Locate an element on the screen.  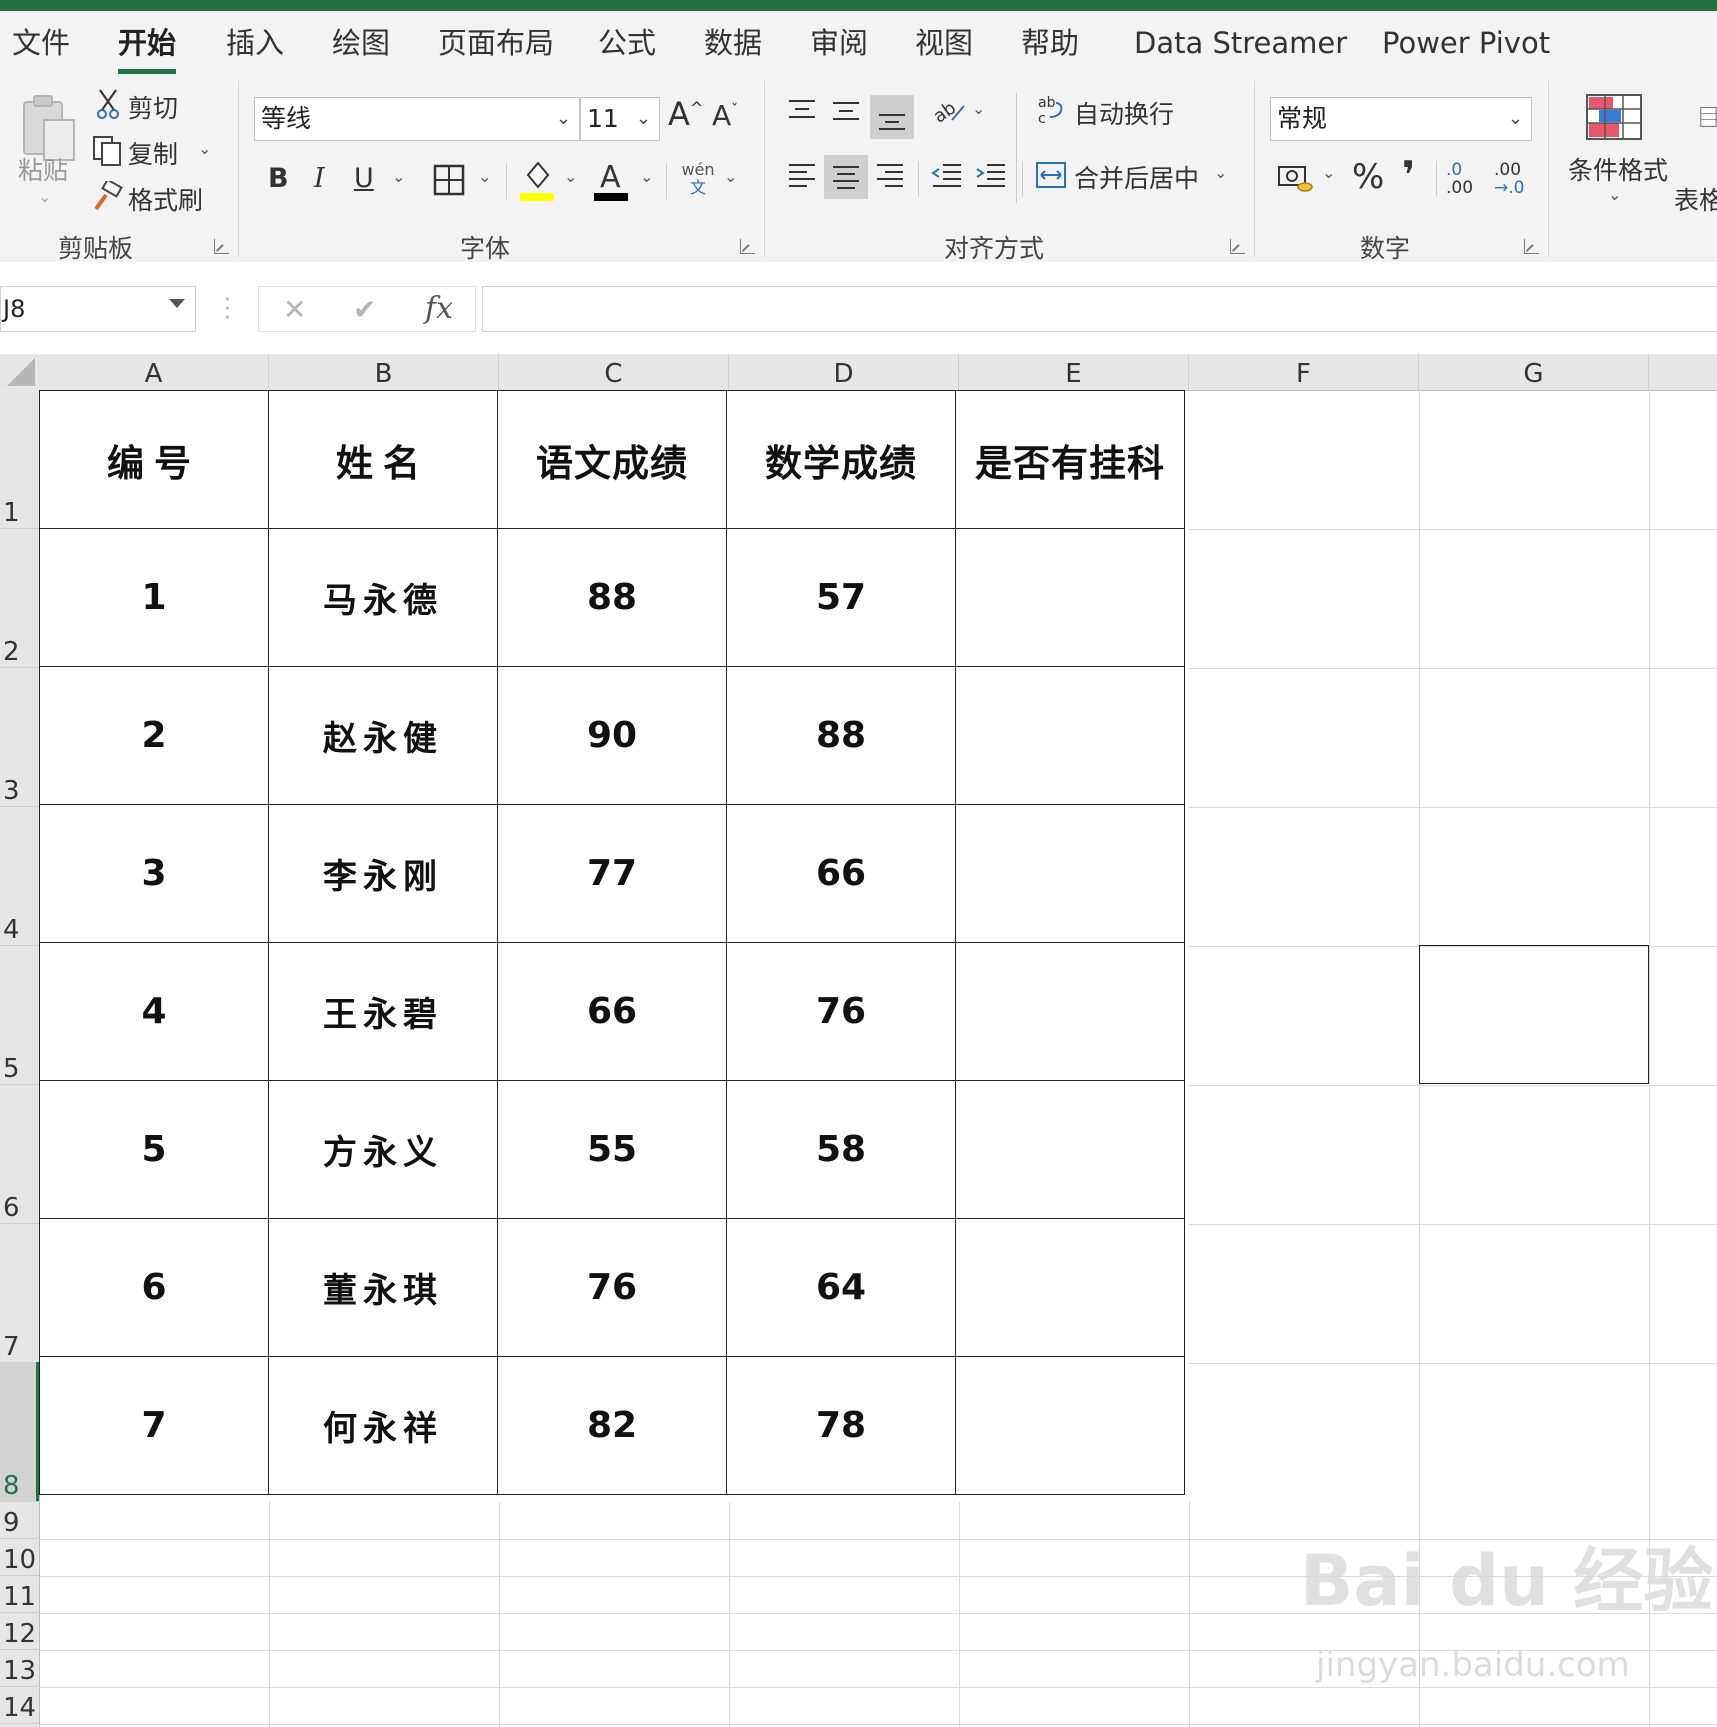
font-launcher-icon is located at coordinates (747, 246).